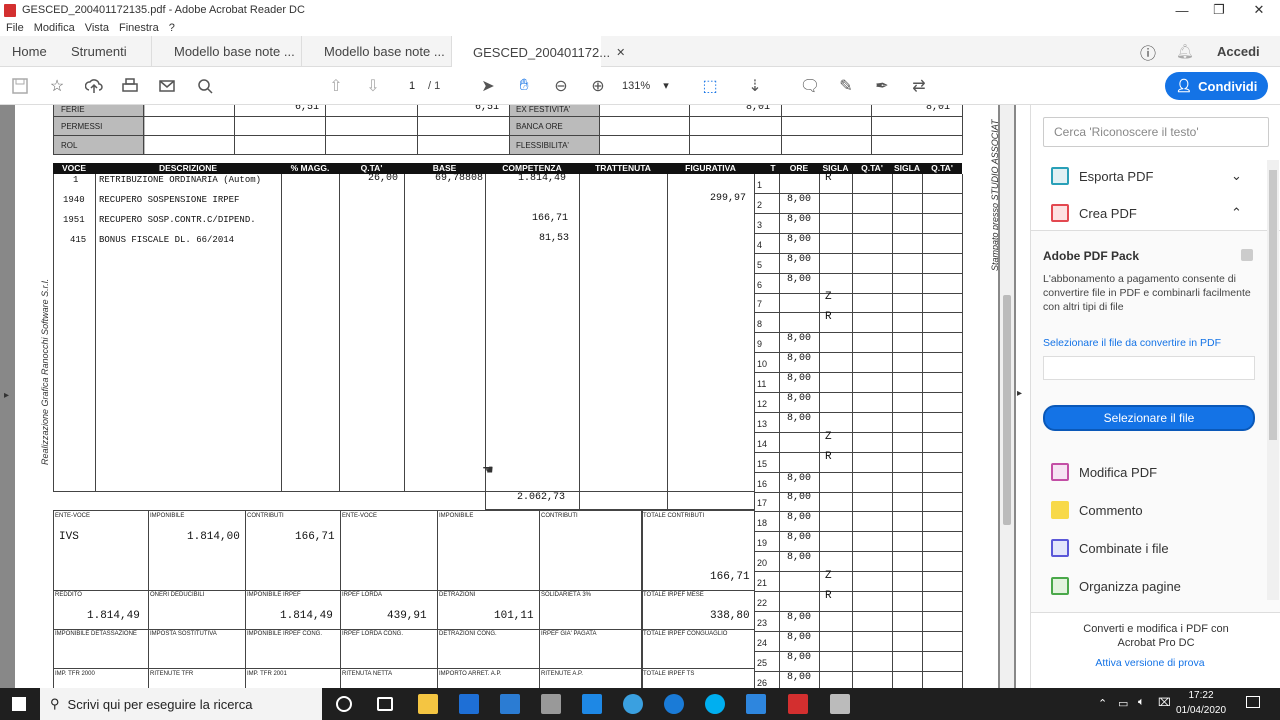 The height and width of the screenshot is (720, 1280). Describe the element at coordinates (1111, 510) in the screenshot. I see `comment-label: Commento` at that location.